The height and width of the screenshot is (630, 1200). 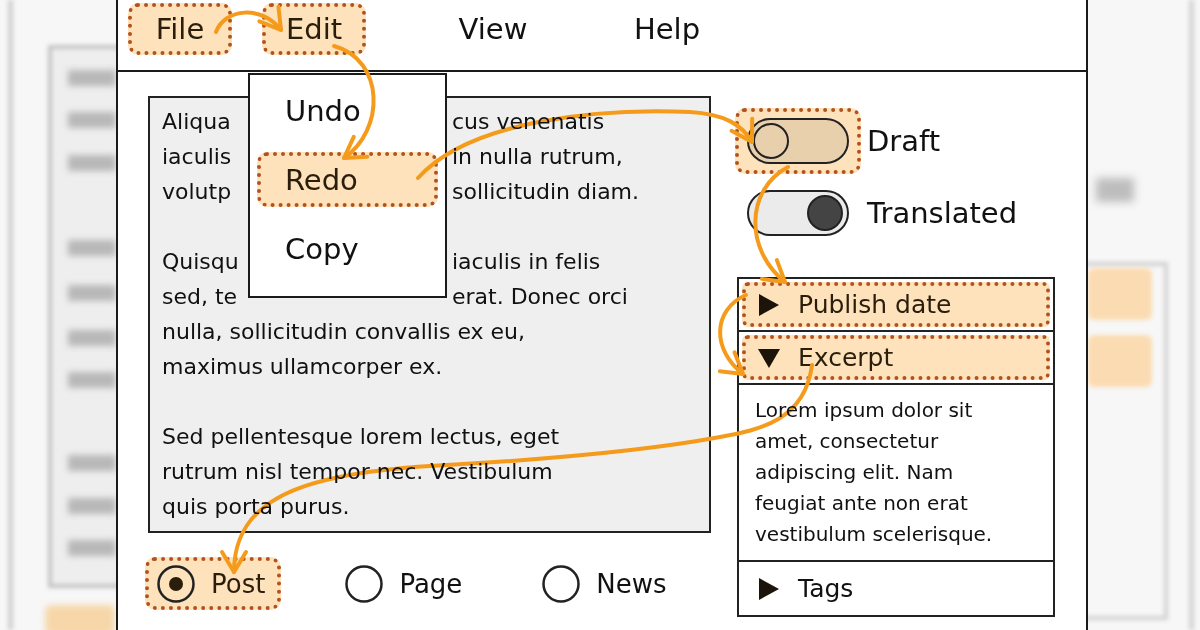 I want to click on text-line: Sed pellentesque lorem lectus, eget, so click(x=361, y=436).